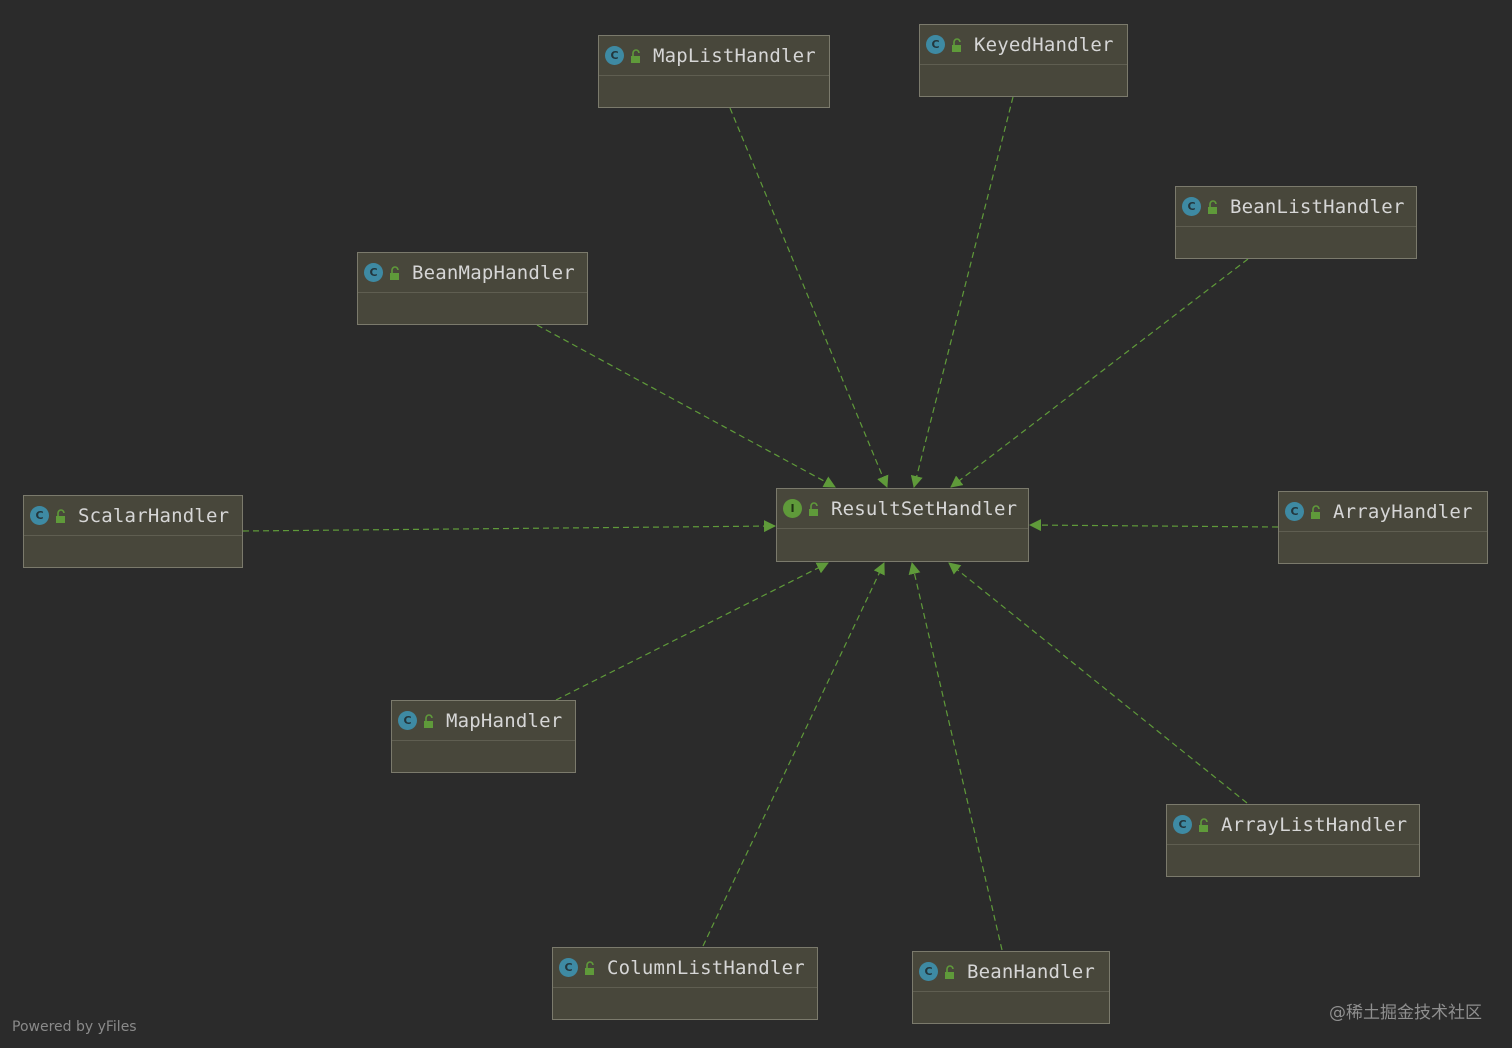 This screenshot has height=1048, width=1512. I want to click on node-beanlisthandler: C BeanListHandler, so click(1296, 222).